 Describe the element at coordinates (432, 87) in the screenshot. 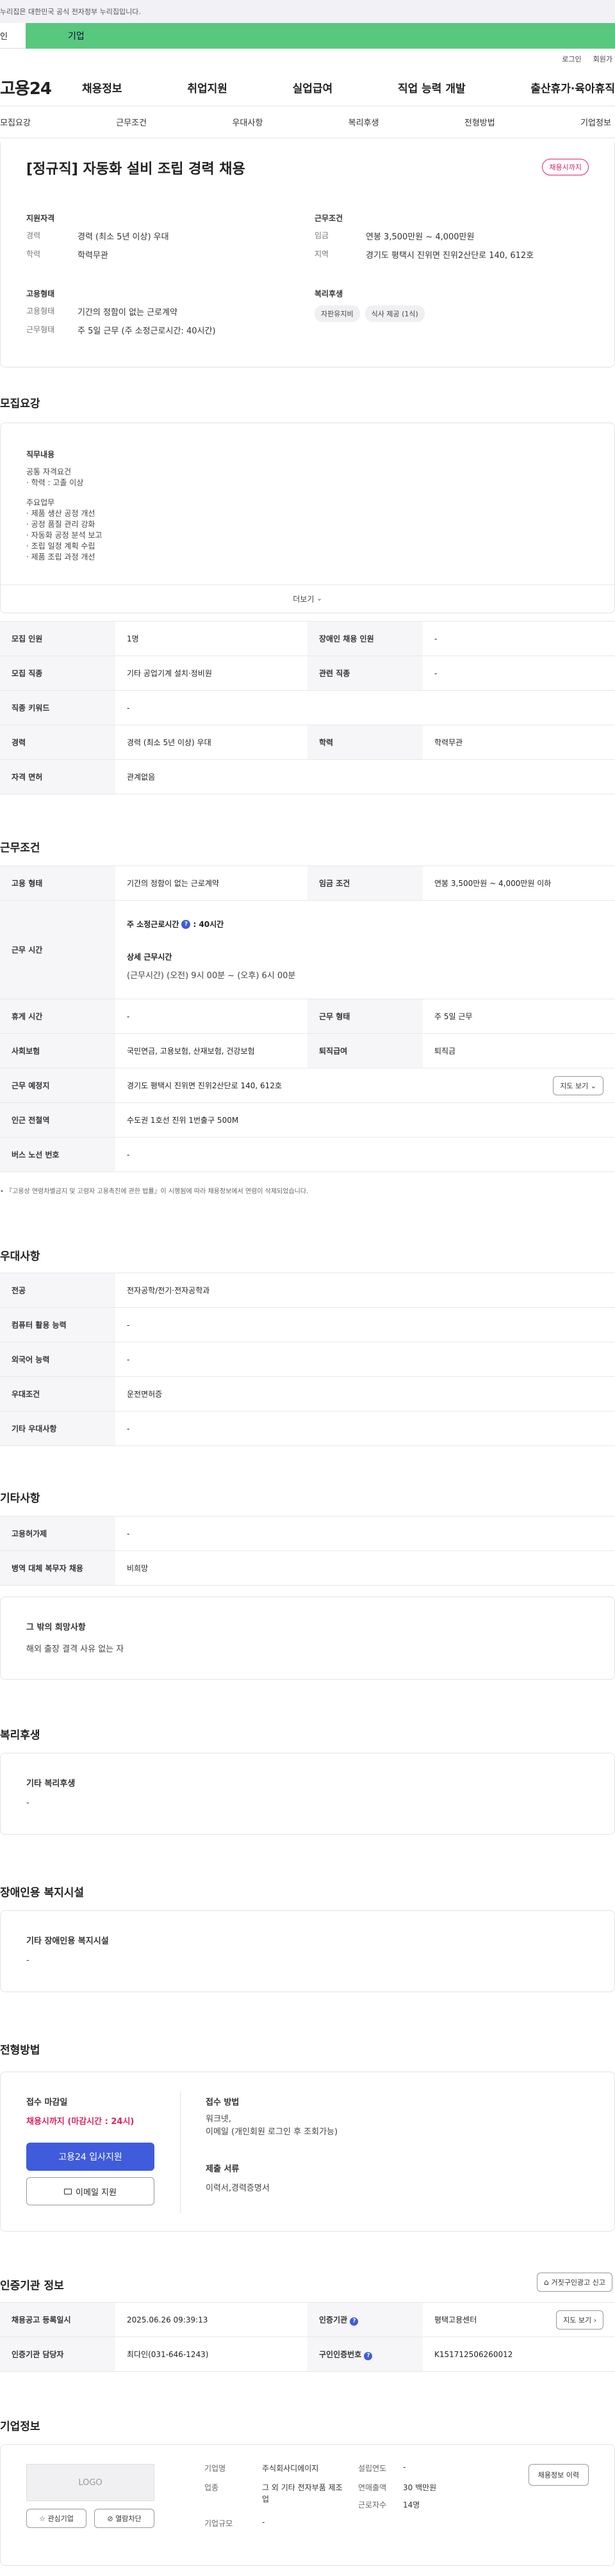

I see `gnb-item-training: 직업 능력 개발` at that location.